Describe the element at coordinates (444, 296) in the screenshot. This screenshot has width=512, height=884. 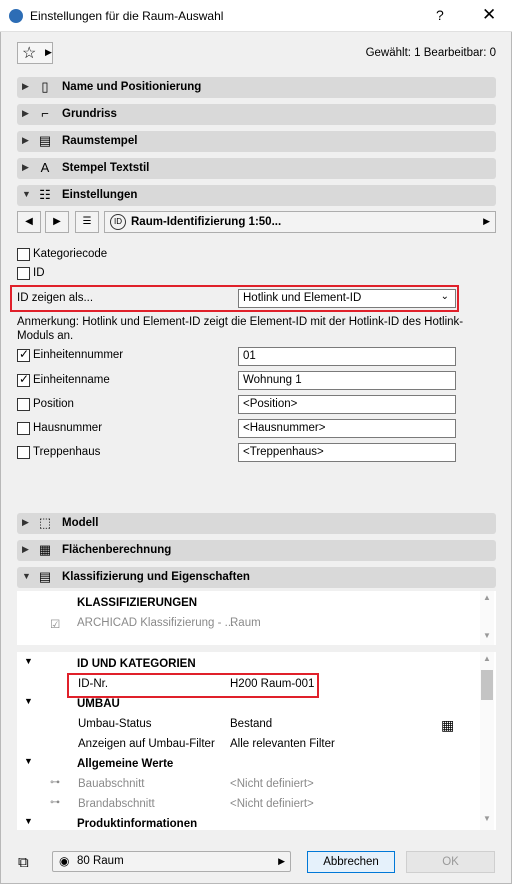
I see `chevron-down-icon: ⌄` at that location.